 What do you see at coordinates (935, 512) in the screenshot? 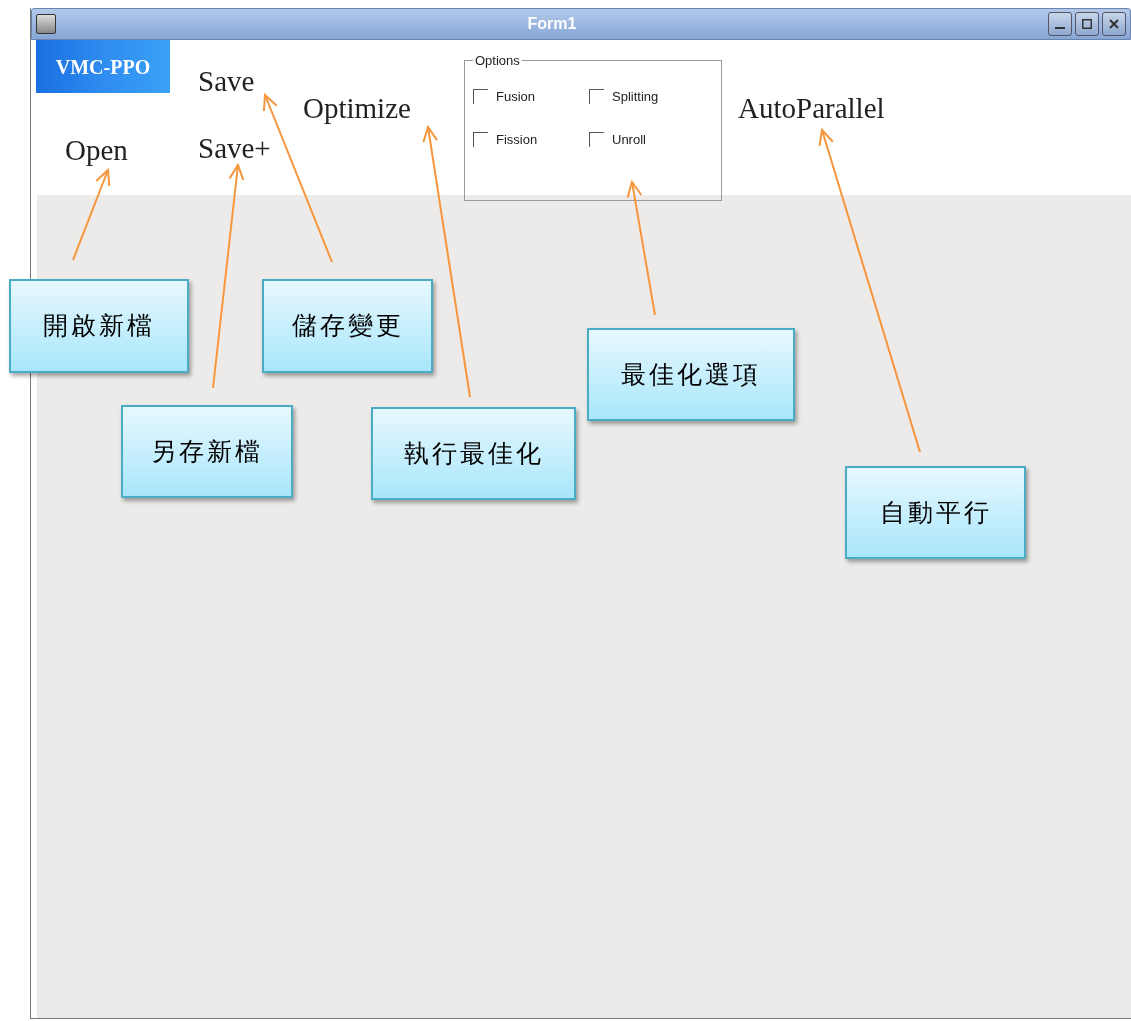
I see `callout: 自動平行` at bounding box center [935, 512].